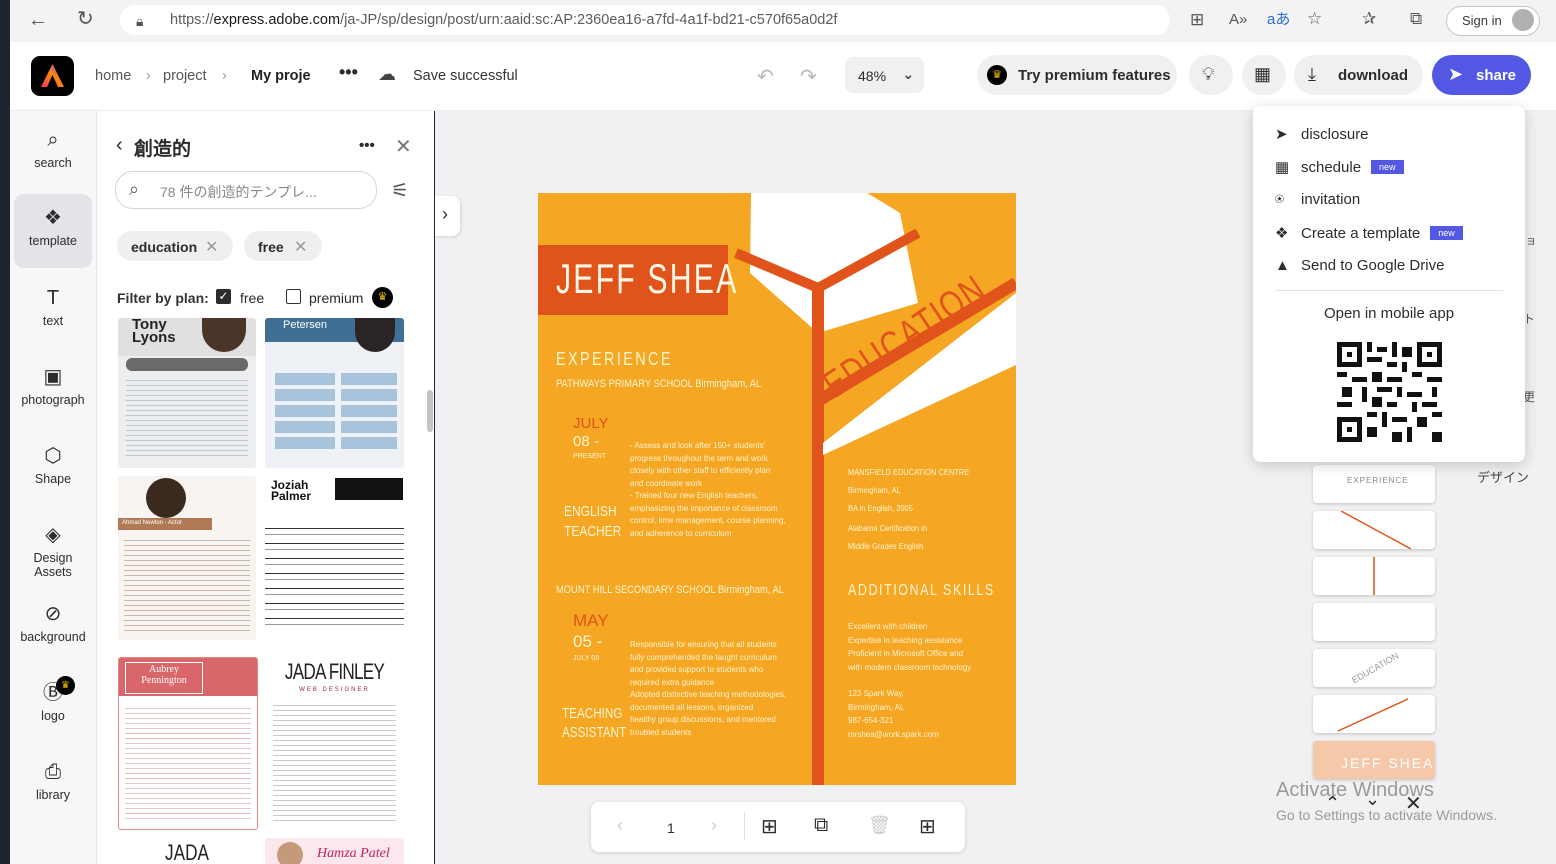 The height and width of the screenshot is (864, 1556). What do you see at coordinates (53, 311) in the screenshot?
I see `rail-item-text: Ttext` at bounding box center [53, 311].